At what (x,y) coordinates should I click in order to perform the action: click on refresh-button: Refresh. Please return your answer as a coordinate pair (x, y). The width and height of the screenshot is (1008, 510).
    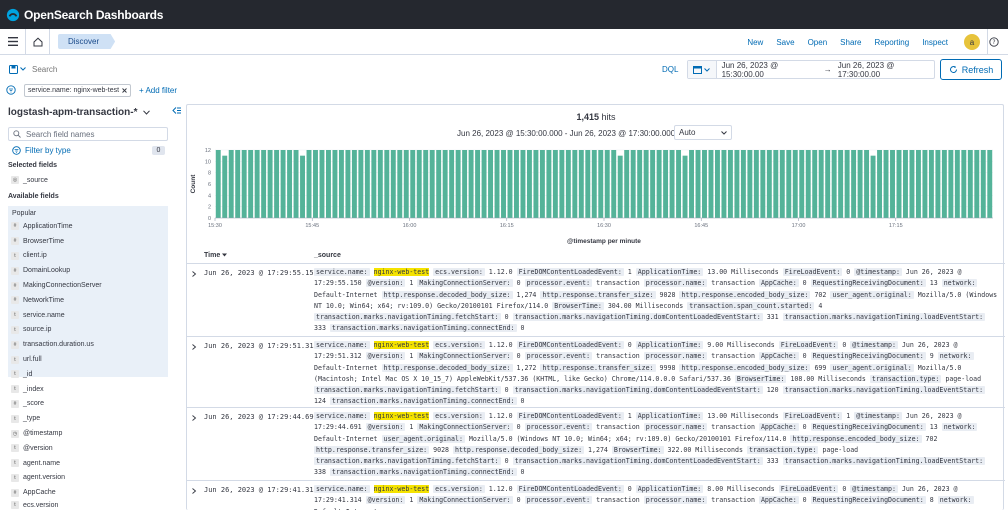
    Looking at the image, I should click on (971, 69).